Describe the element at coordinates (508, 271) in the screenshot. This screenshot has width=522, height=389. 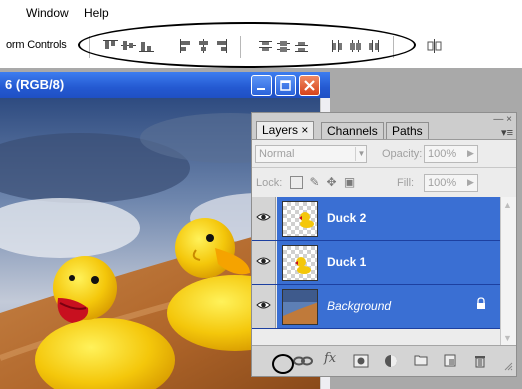
I see `layer-list-scrollbar: ▲ ▼` at that location.